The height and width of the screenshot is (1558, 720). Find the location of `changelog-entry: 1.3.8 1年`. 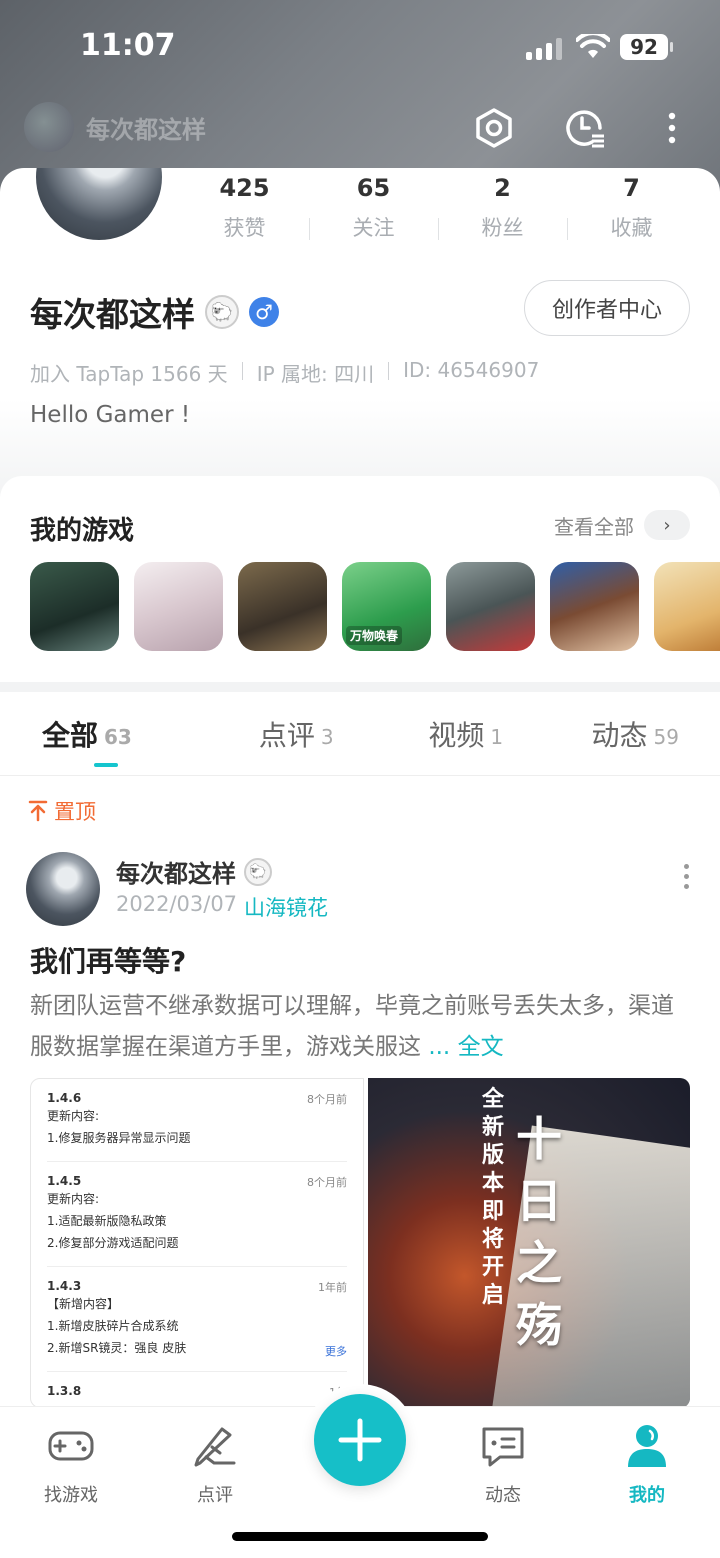

changelog-entry: 1.3.8 1年 is located at coordinates (197, 1394).